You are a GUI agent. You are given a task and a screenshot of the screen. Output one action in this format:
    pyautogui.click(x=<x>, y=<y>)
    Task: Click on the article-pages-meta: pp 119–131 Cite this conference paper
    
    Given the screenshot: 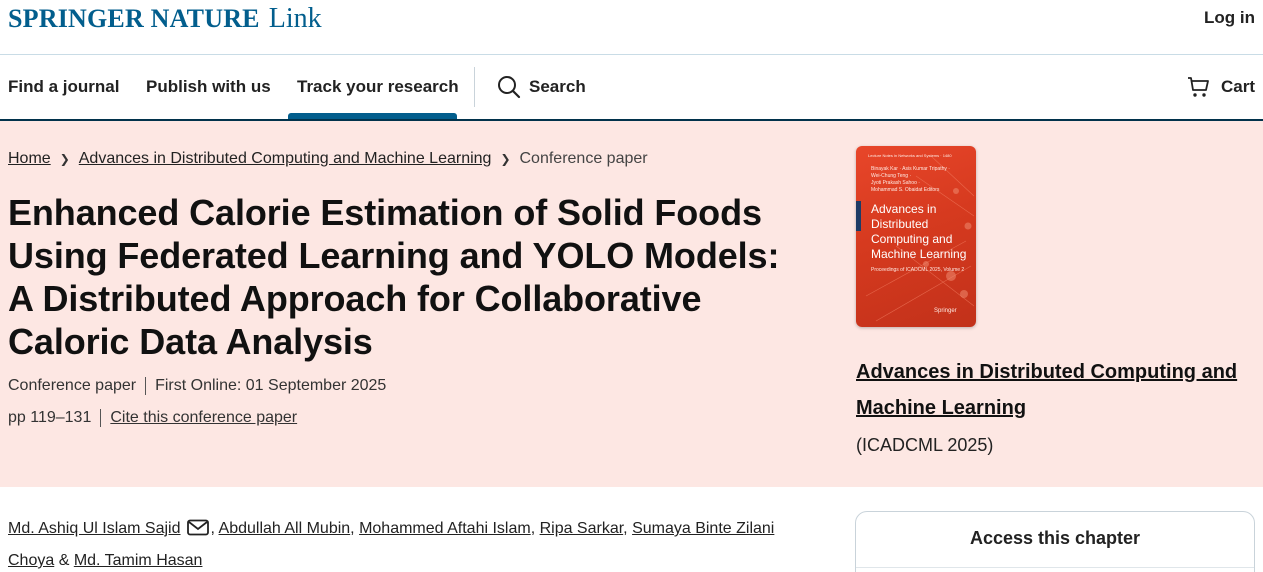 What is the action you would take?
    pyautogui.click(x=152, y=418)
    